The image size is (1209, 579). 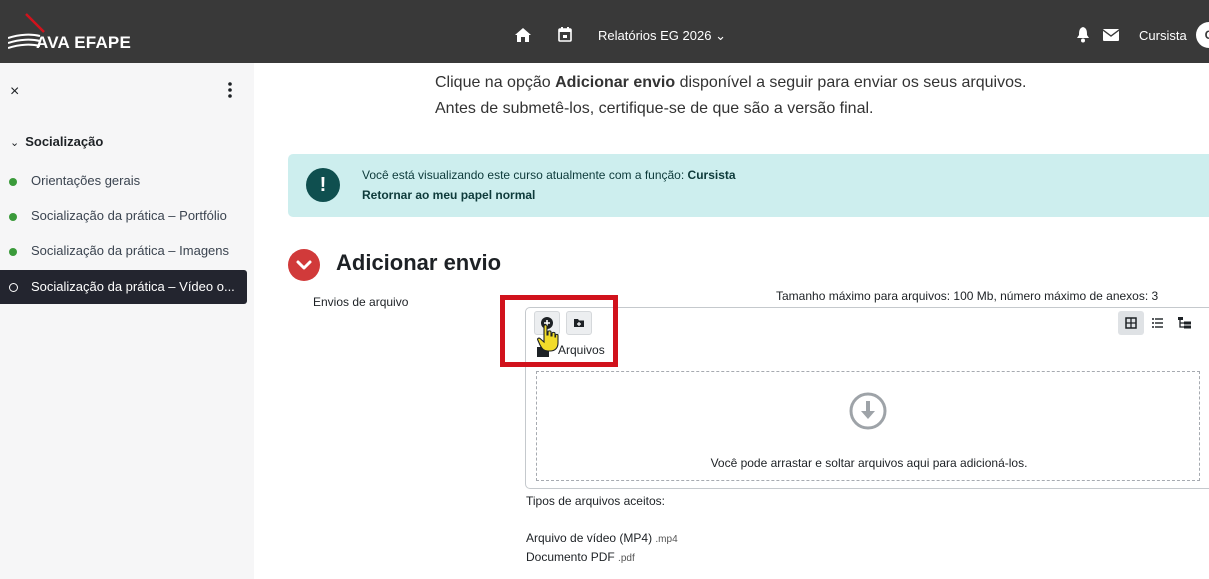 What do you see at coordinates (86, 180) in the screenshot?
I see `sidebar-item-label: Orientações gerais` at bounding box center [86, 180].